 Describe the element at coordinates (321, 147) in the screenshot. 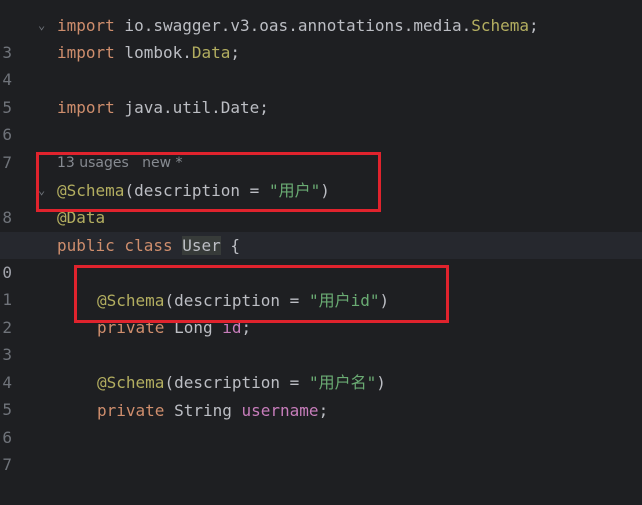

I see `code-line-7: 7` at that location.